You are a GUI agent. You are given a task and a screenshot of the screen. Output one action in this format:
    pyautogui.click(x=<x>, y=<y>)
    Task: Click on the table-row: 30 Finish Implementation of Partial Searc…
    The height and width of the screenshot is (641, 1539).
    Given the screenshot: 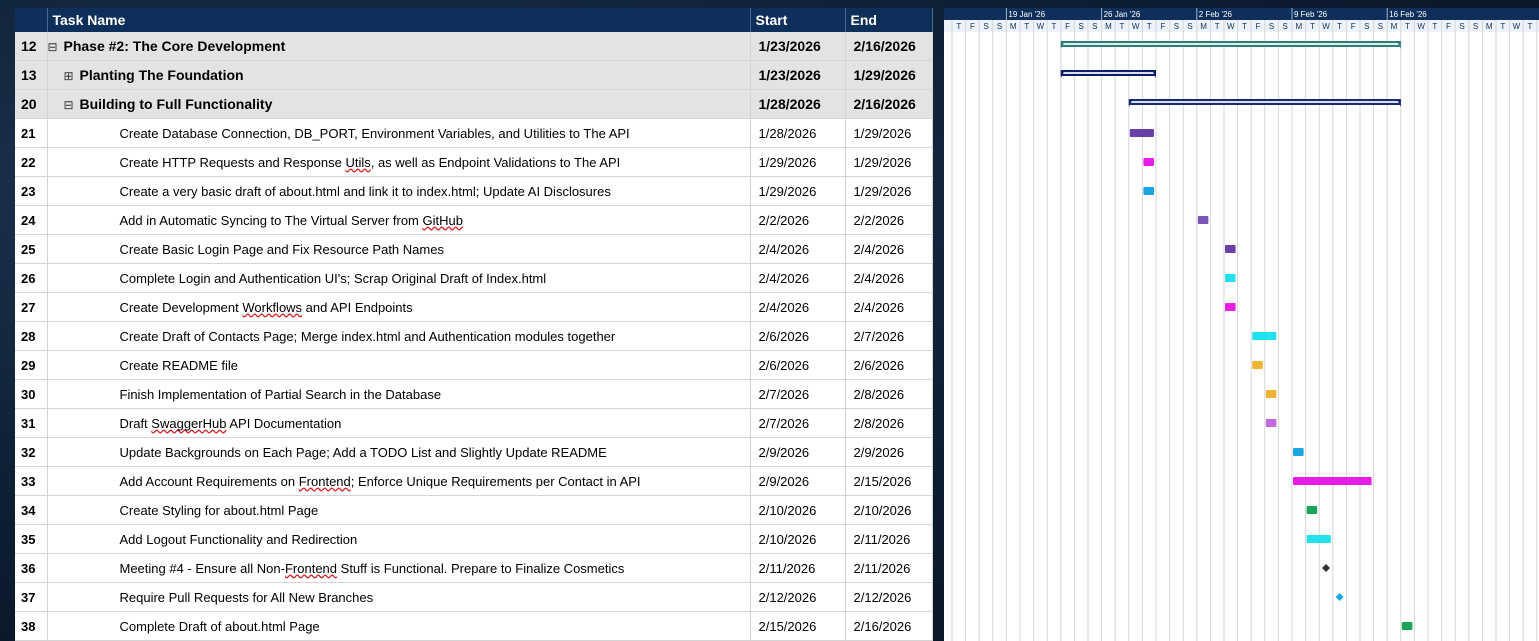 What is the action you would take?
    pyautogui.click(x=474, y=394)
    